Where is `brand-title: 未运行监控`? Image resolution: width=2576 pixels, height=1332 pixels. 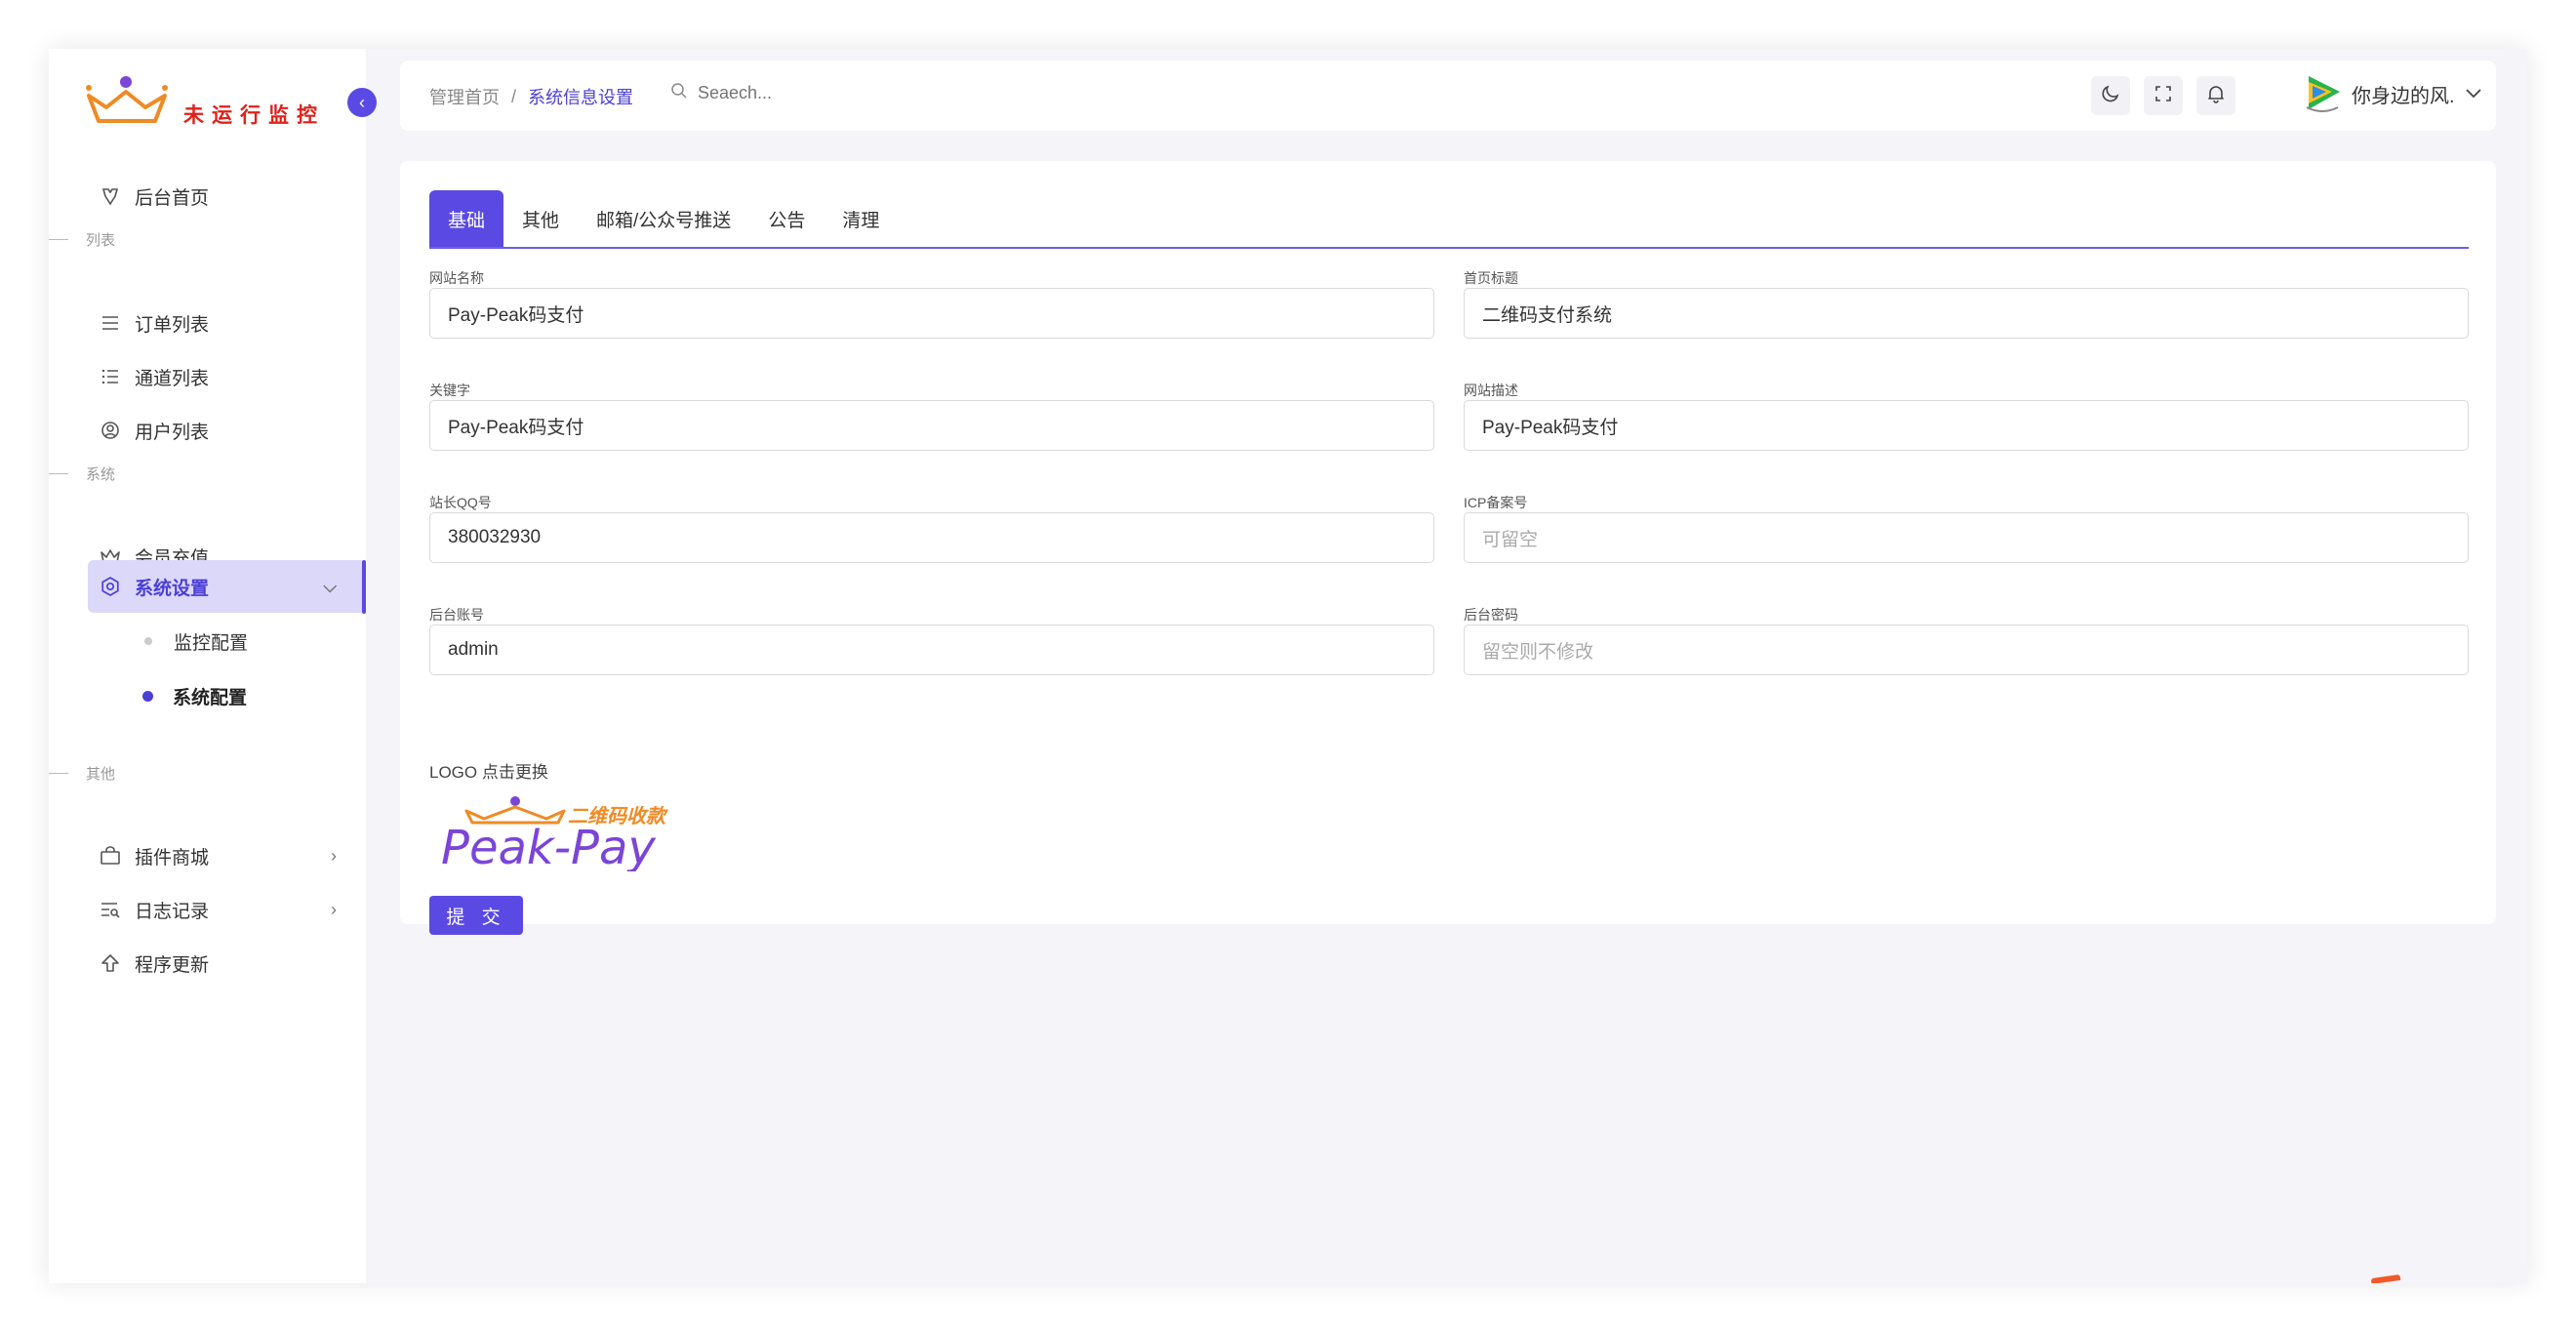
brand-title: 未运行监控 is located at coordinates (254, 116).